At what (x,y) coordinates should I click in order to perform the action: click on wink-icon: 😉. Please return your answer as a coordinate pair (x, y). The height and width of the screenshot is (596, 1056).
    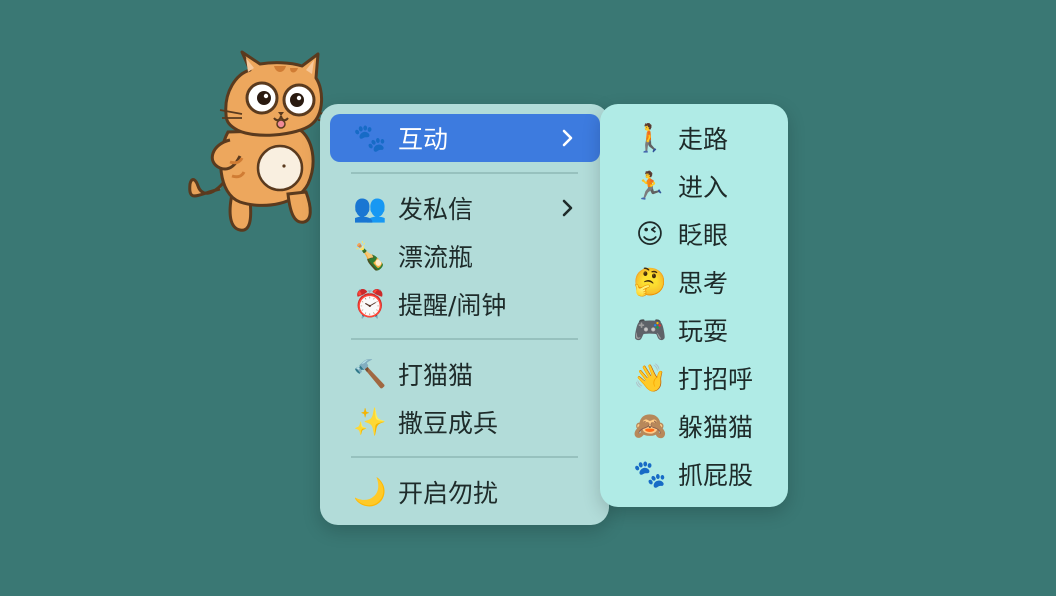
    Looking at the image, I should click on (650, 234).